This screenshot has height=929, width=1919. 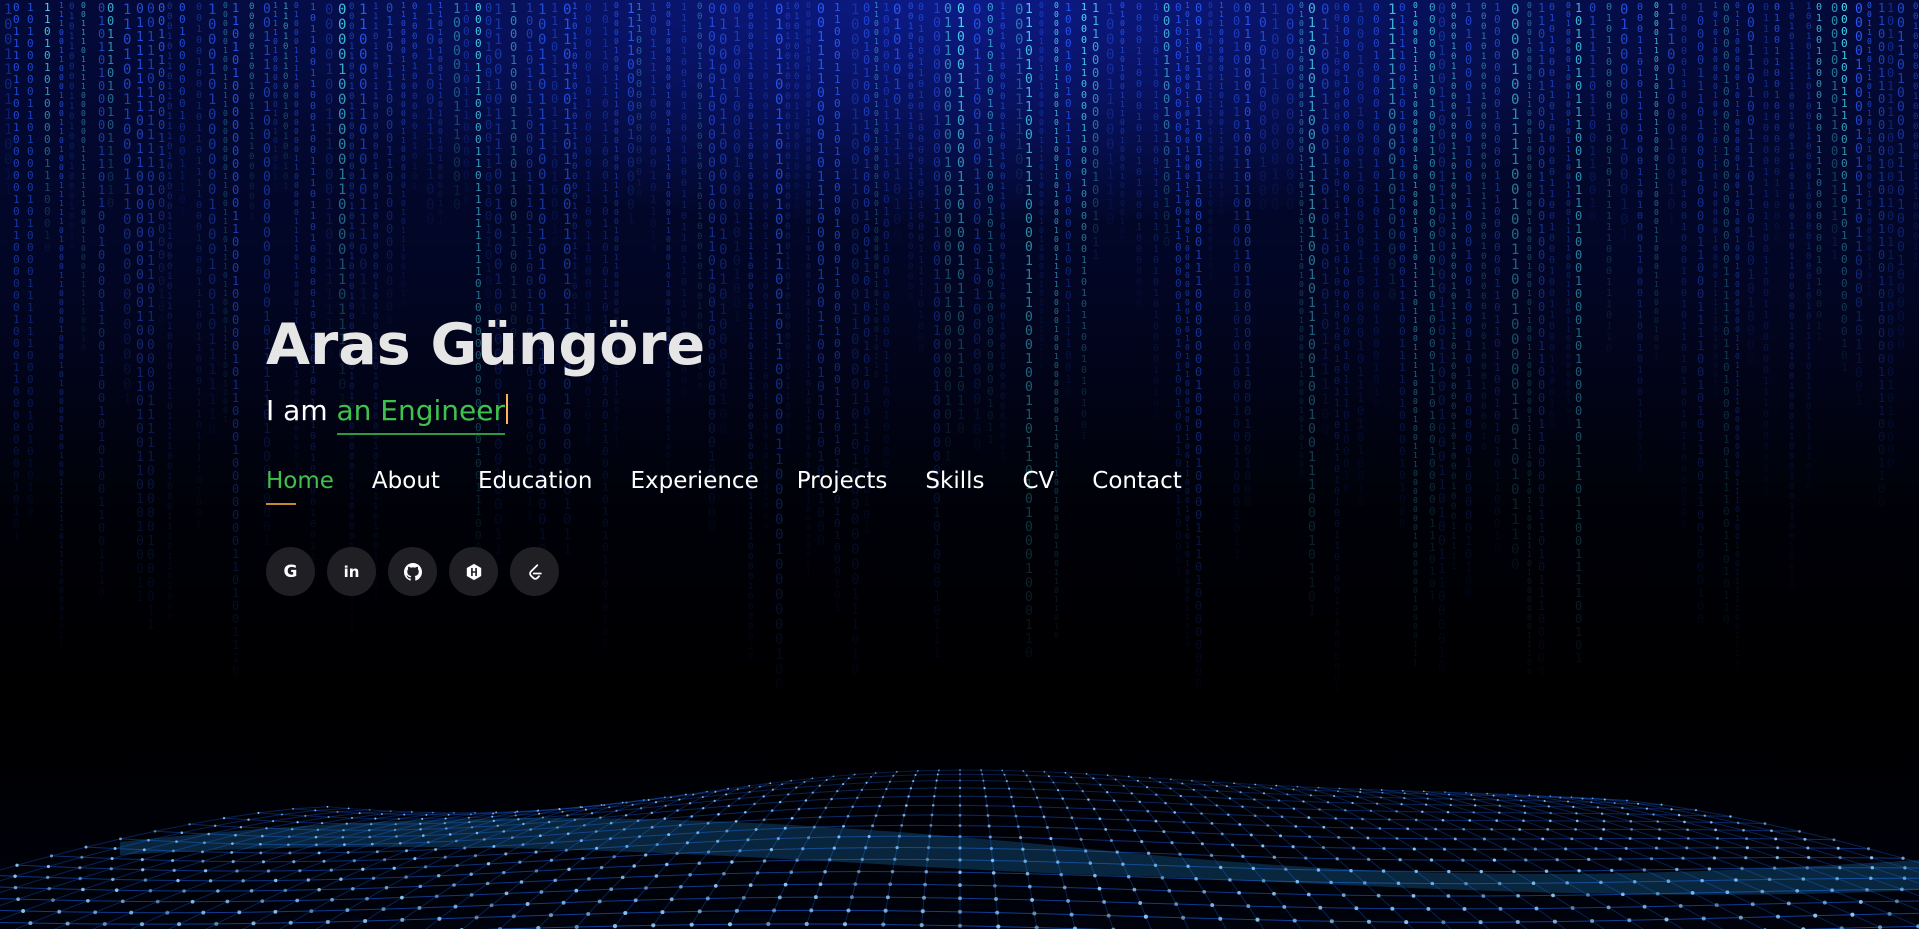 What do you see at coordinates (535, 481) in the screenshot?
I see `nav-item-education: Education` at bounding box center [535, 481].